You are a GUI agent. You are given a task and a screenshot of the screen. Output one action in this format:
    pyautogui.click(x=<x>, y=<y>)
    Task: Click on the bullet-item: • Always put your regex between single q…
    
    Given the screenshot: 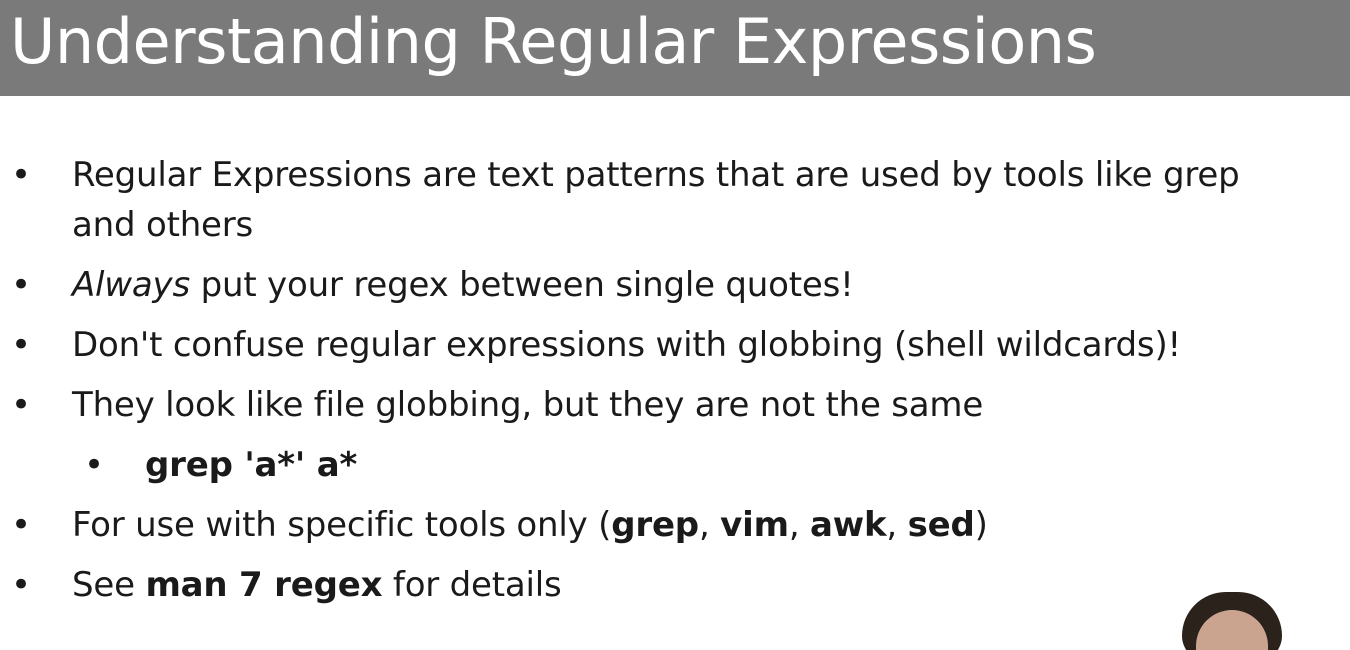 What is the action you would take?
    pyautogui.click(x=665, y=285)
    